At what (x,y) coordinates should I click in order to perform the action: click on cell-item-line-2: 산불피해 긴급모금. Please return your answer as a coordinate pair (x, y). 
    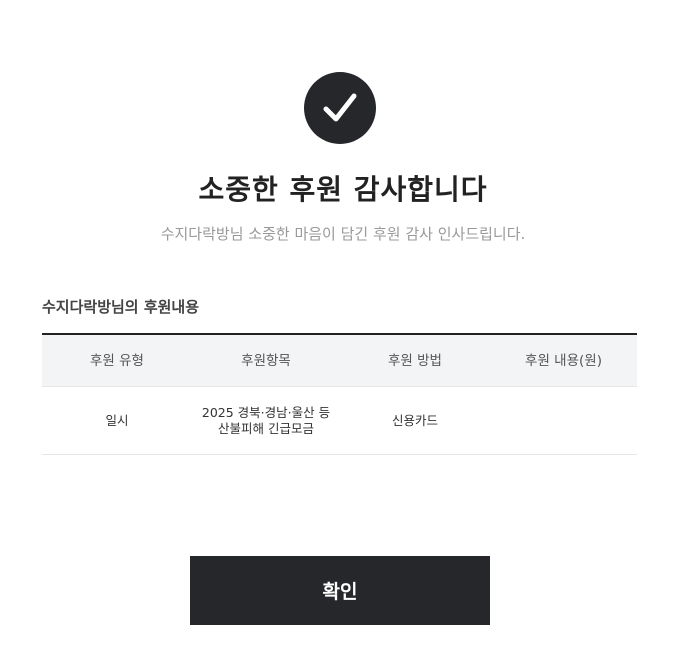
    Looking at the image, I should click on (266, 428).